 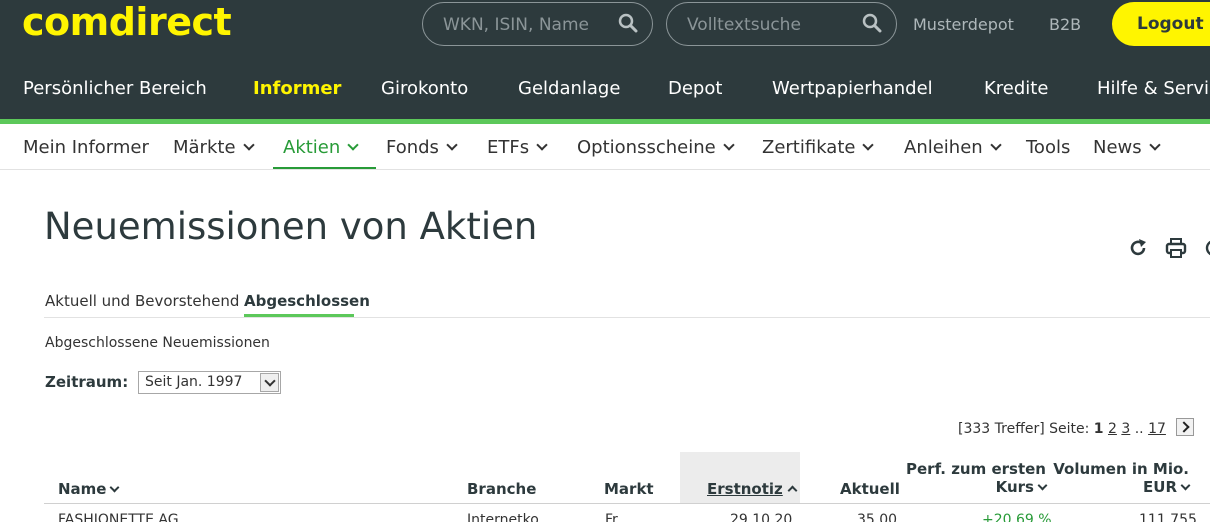 What do you see at coordinates (818, 147) in the screenshot?
I see `subnav-zertifikate: Zertifikate` at bounding box center [818, 147].